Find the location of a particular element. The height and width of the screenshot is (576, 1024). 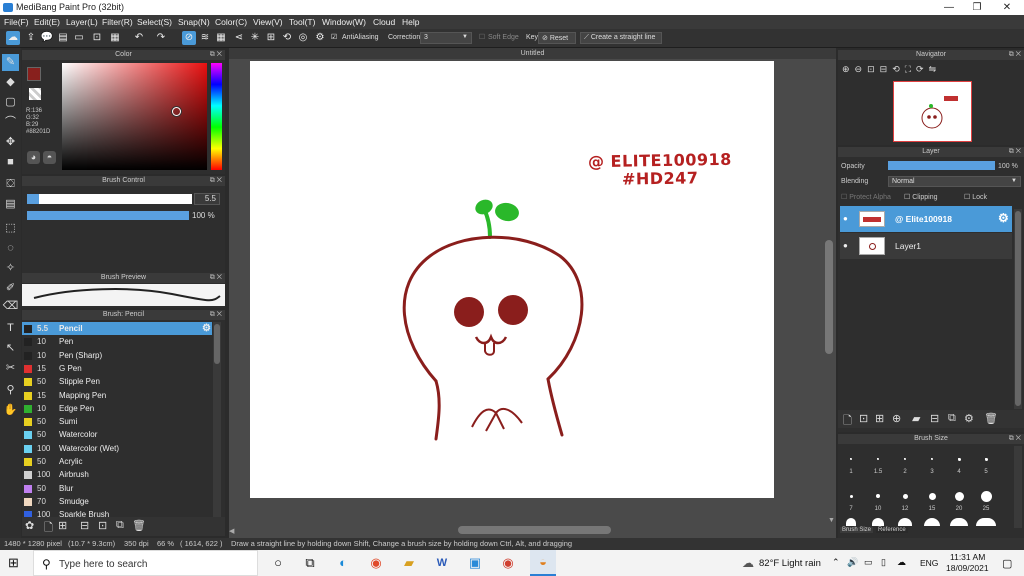

blending-select: Normal ▼ is located at coordinates (954, 181).